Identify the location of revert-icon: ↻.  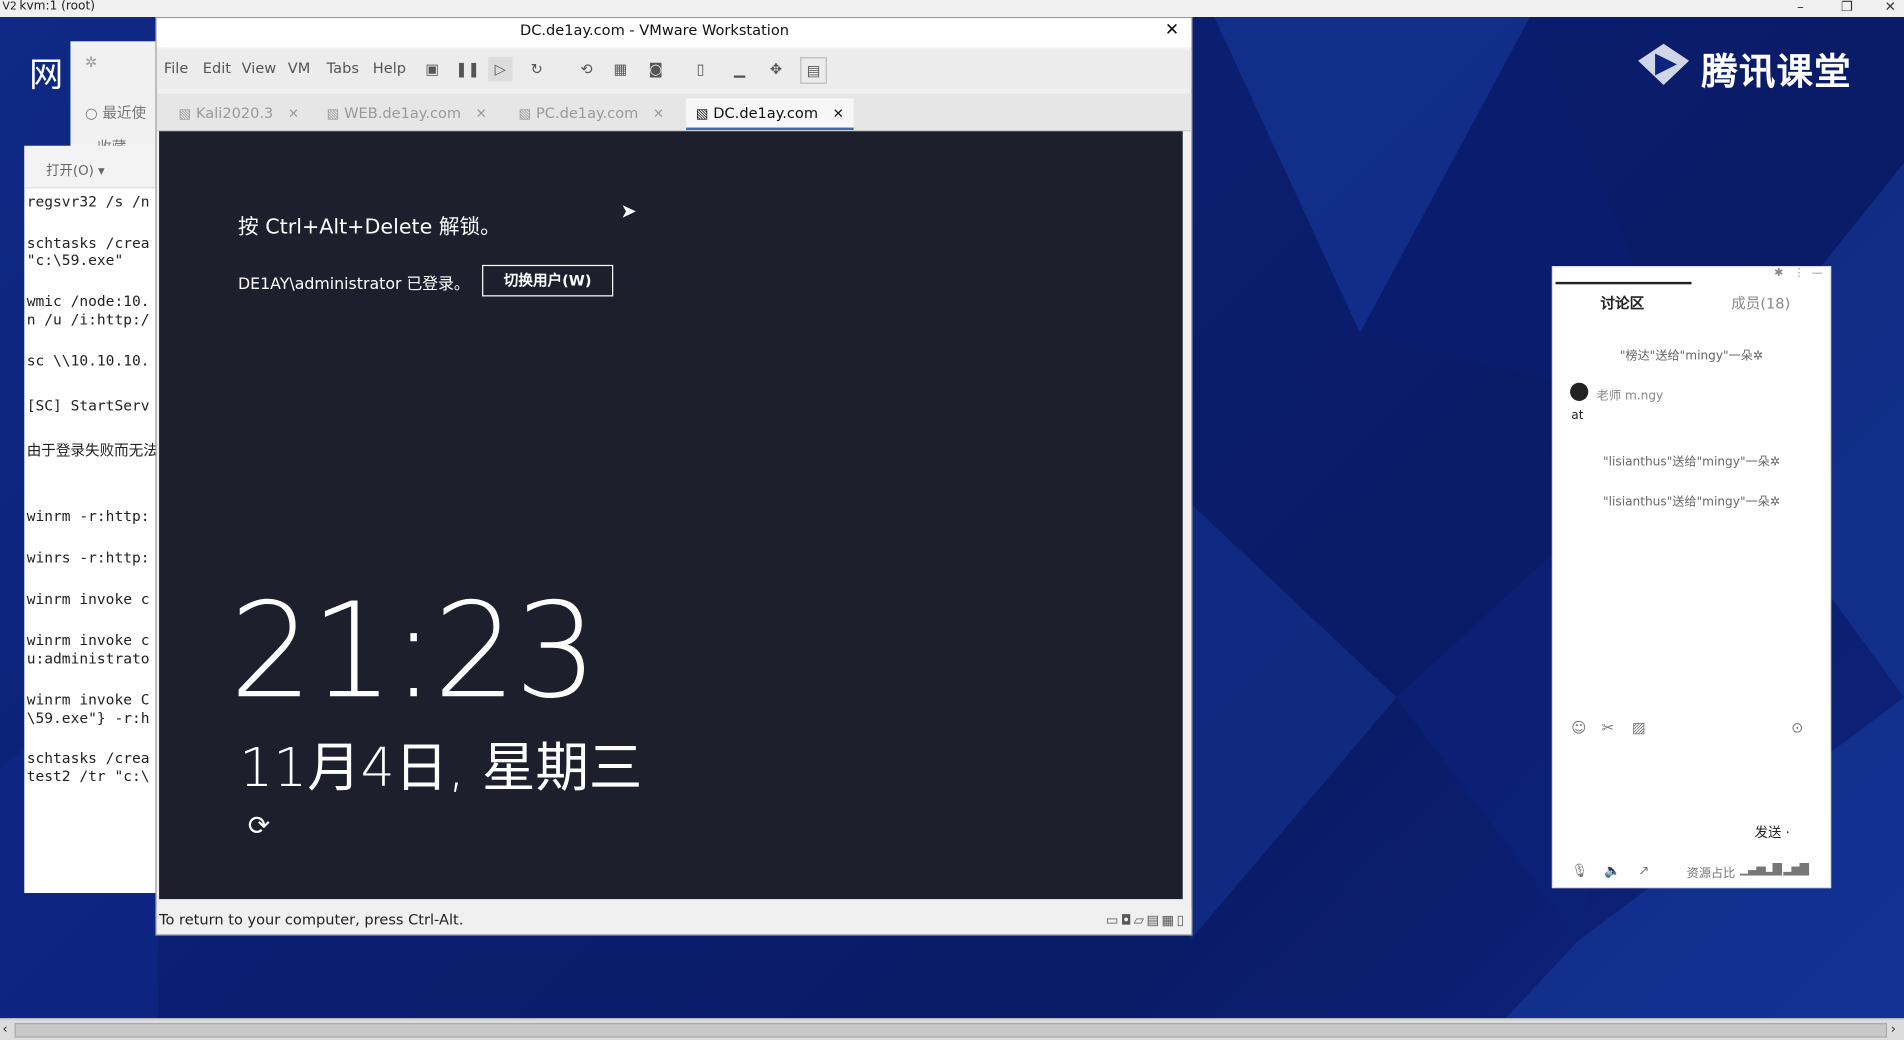
(537, 69).